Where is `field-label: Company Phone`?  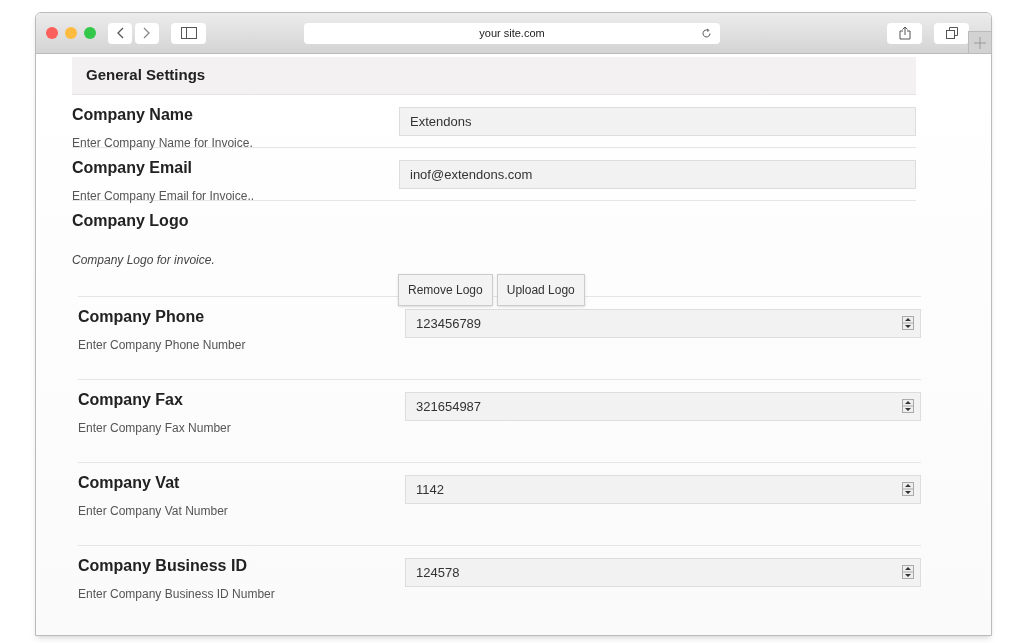 field-label: Company Phone is located at coordinates (141, 317).